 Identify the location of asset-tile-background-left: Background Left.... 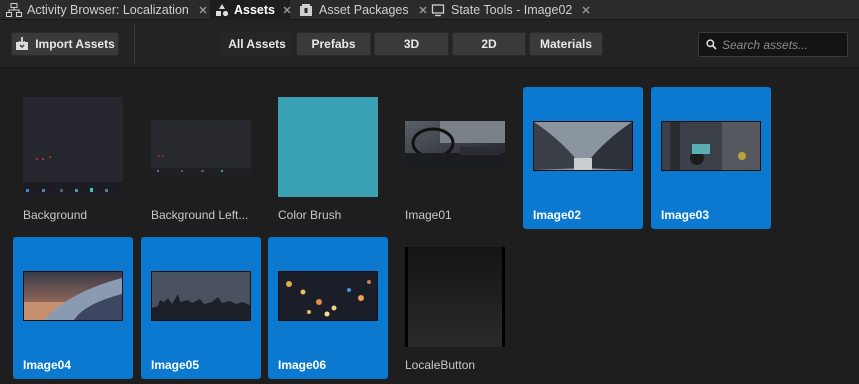
(201, 158).